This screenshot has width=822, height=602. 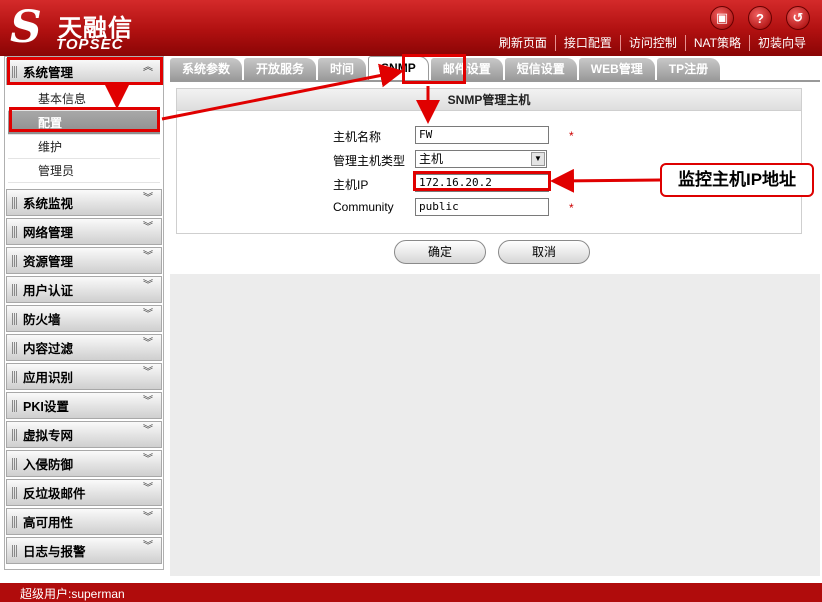 I want to click on sidebar-group-intrusion-prevention: 入侵防御 ︾, so click(x=84, y=463).